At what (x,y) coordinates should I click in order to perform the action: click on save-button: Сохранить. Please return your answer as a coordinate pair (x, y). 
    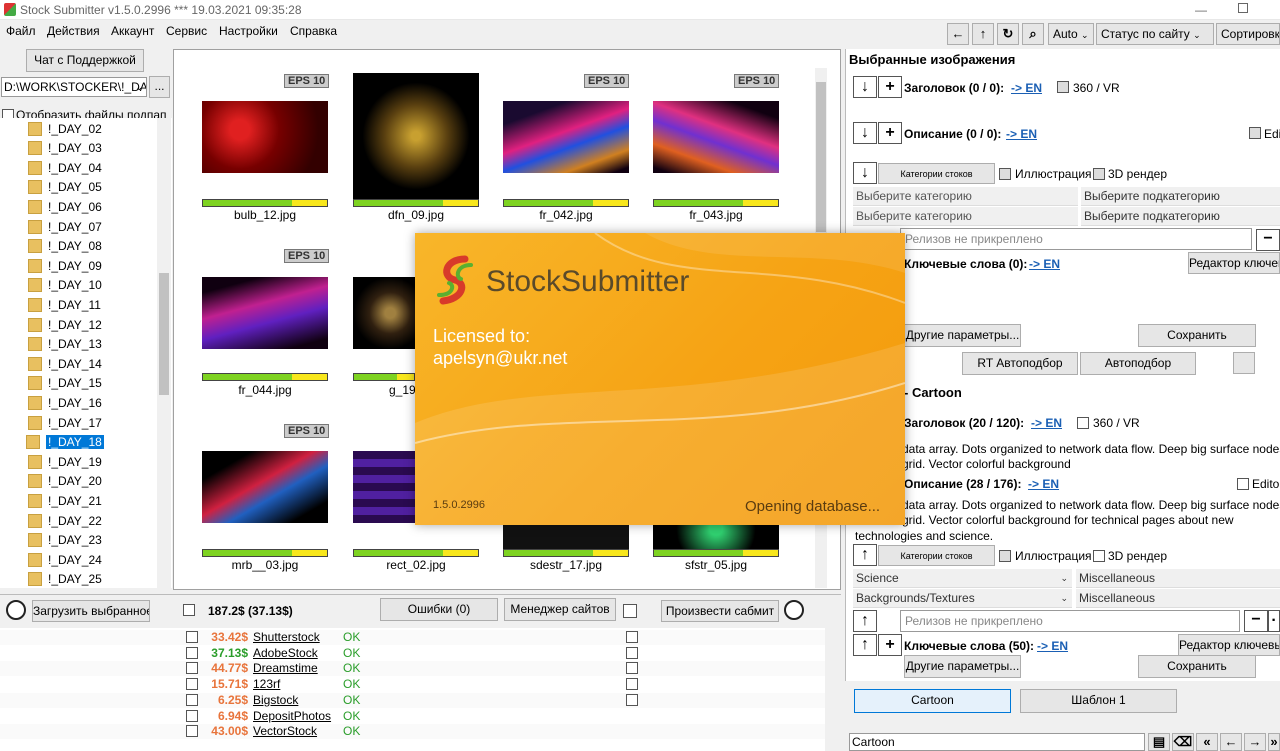
    Looking at the image, I should click on (1197, 335).